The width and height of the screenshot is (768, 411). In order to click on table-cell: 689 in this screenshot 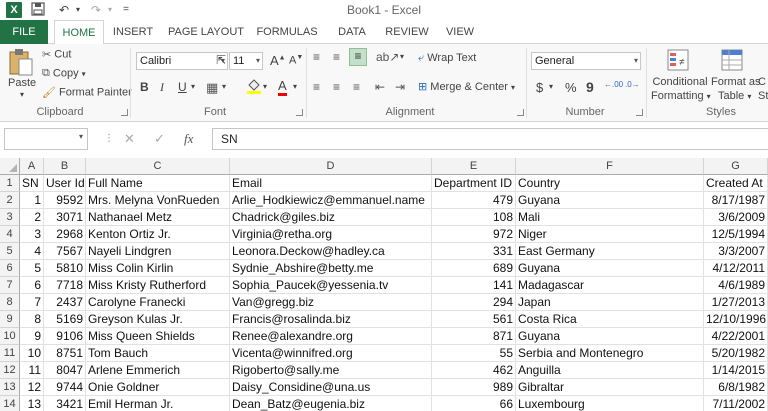, I will do `click(474, 268)`.